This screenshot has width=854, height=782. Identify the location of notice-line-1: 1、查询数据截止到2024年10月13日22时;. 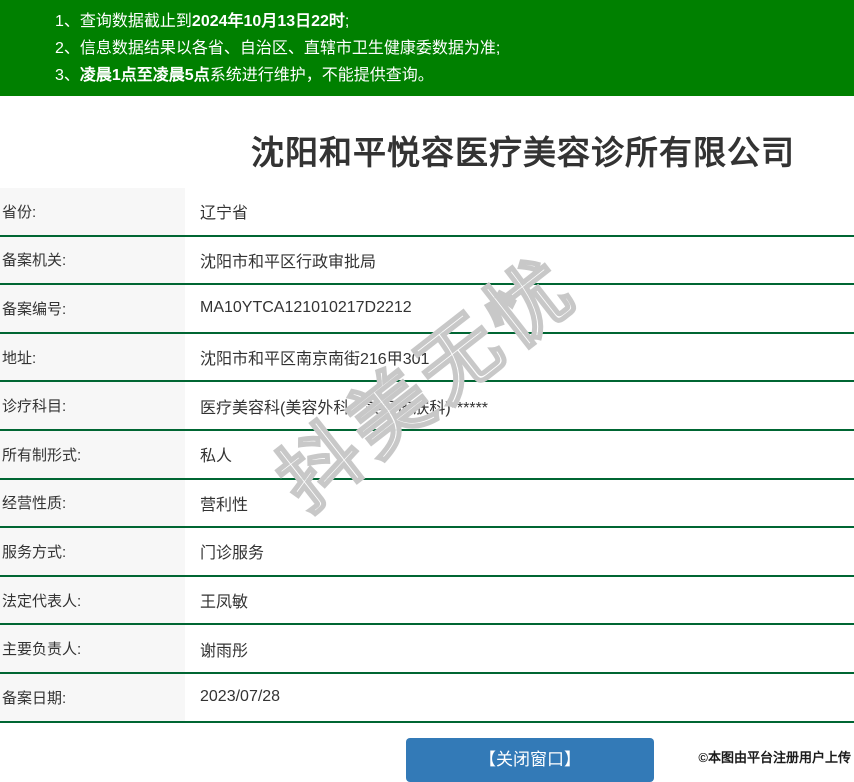
(449, 21).